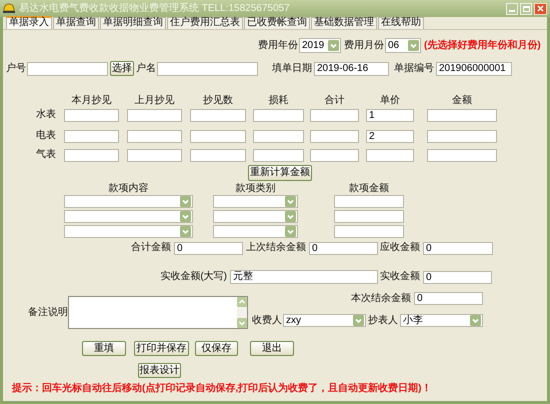  Describe the element at coordinates (272, 348) in the screenshot. I see `exit-button: 退出` at that location.